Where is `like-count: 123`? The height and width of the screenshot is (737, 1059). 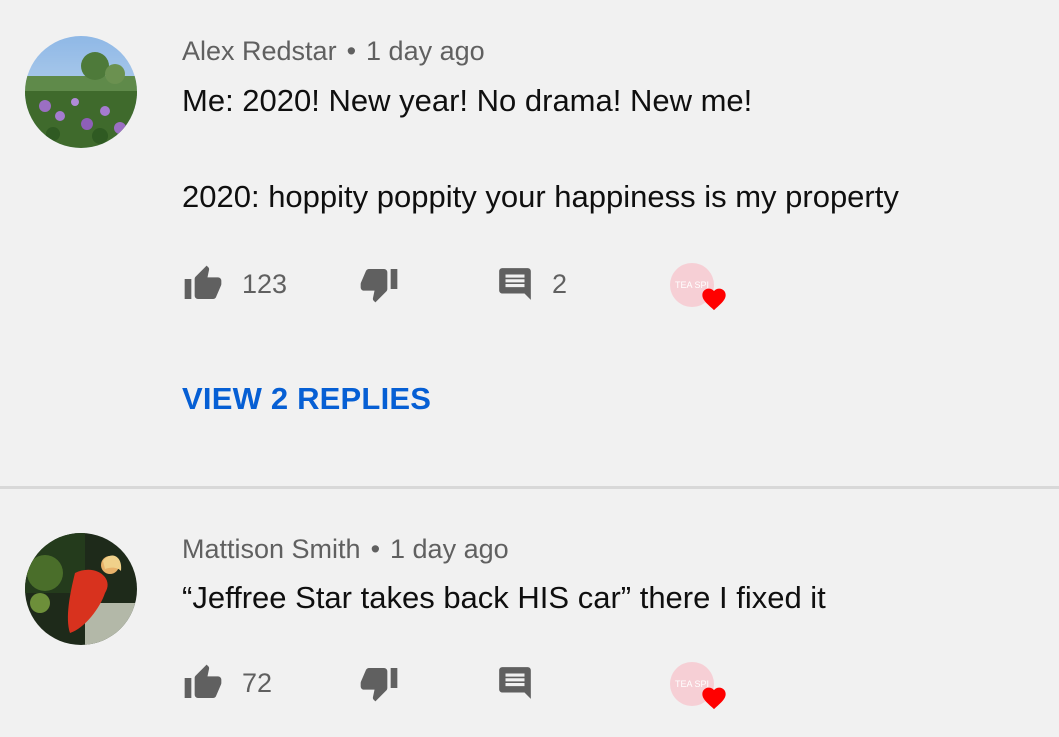
like-count: 123 is located at coordinates (265, 283).